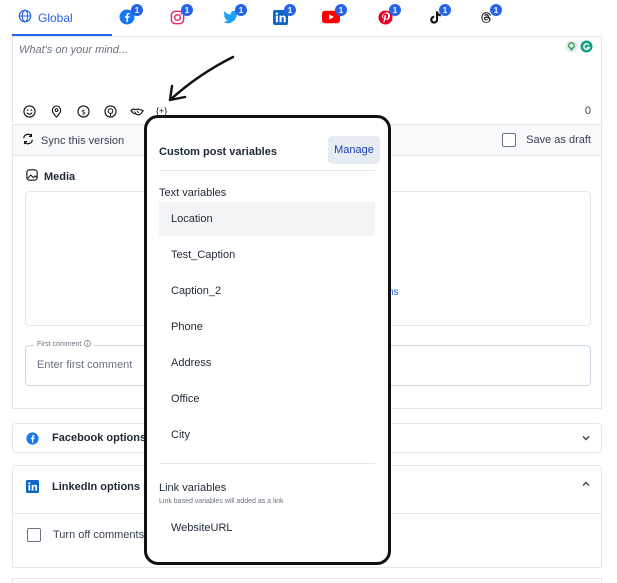  Describe the element at coordinates (88, 344) in the screenshot. I see `info-icon` at that location.